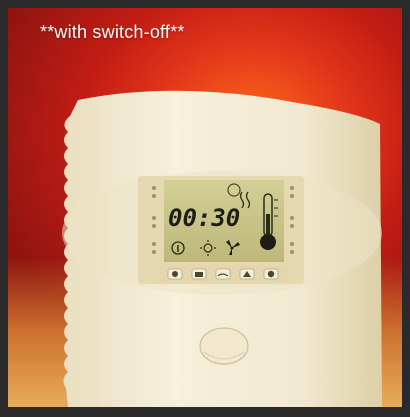  What do you see at coordinates (204, 218) in the screenshot?
I see `time-display: 00:30` at bounding box center [204, 218].